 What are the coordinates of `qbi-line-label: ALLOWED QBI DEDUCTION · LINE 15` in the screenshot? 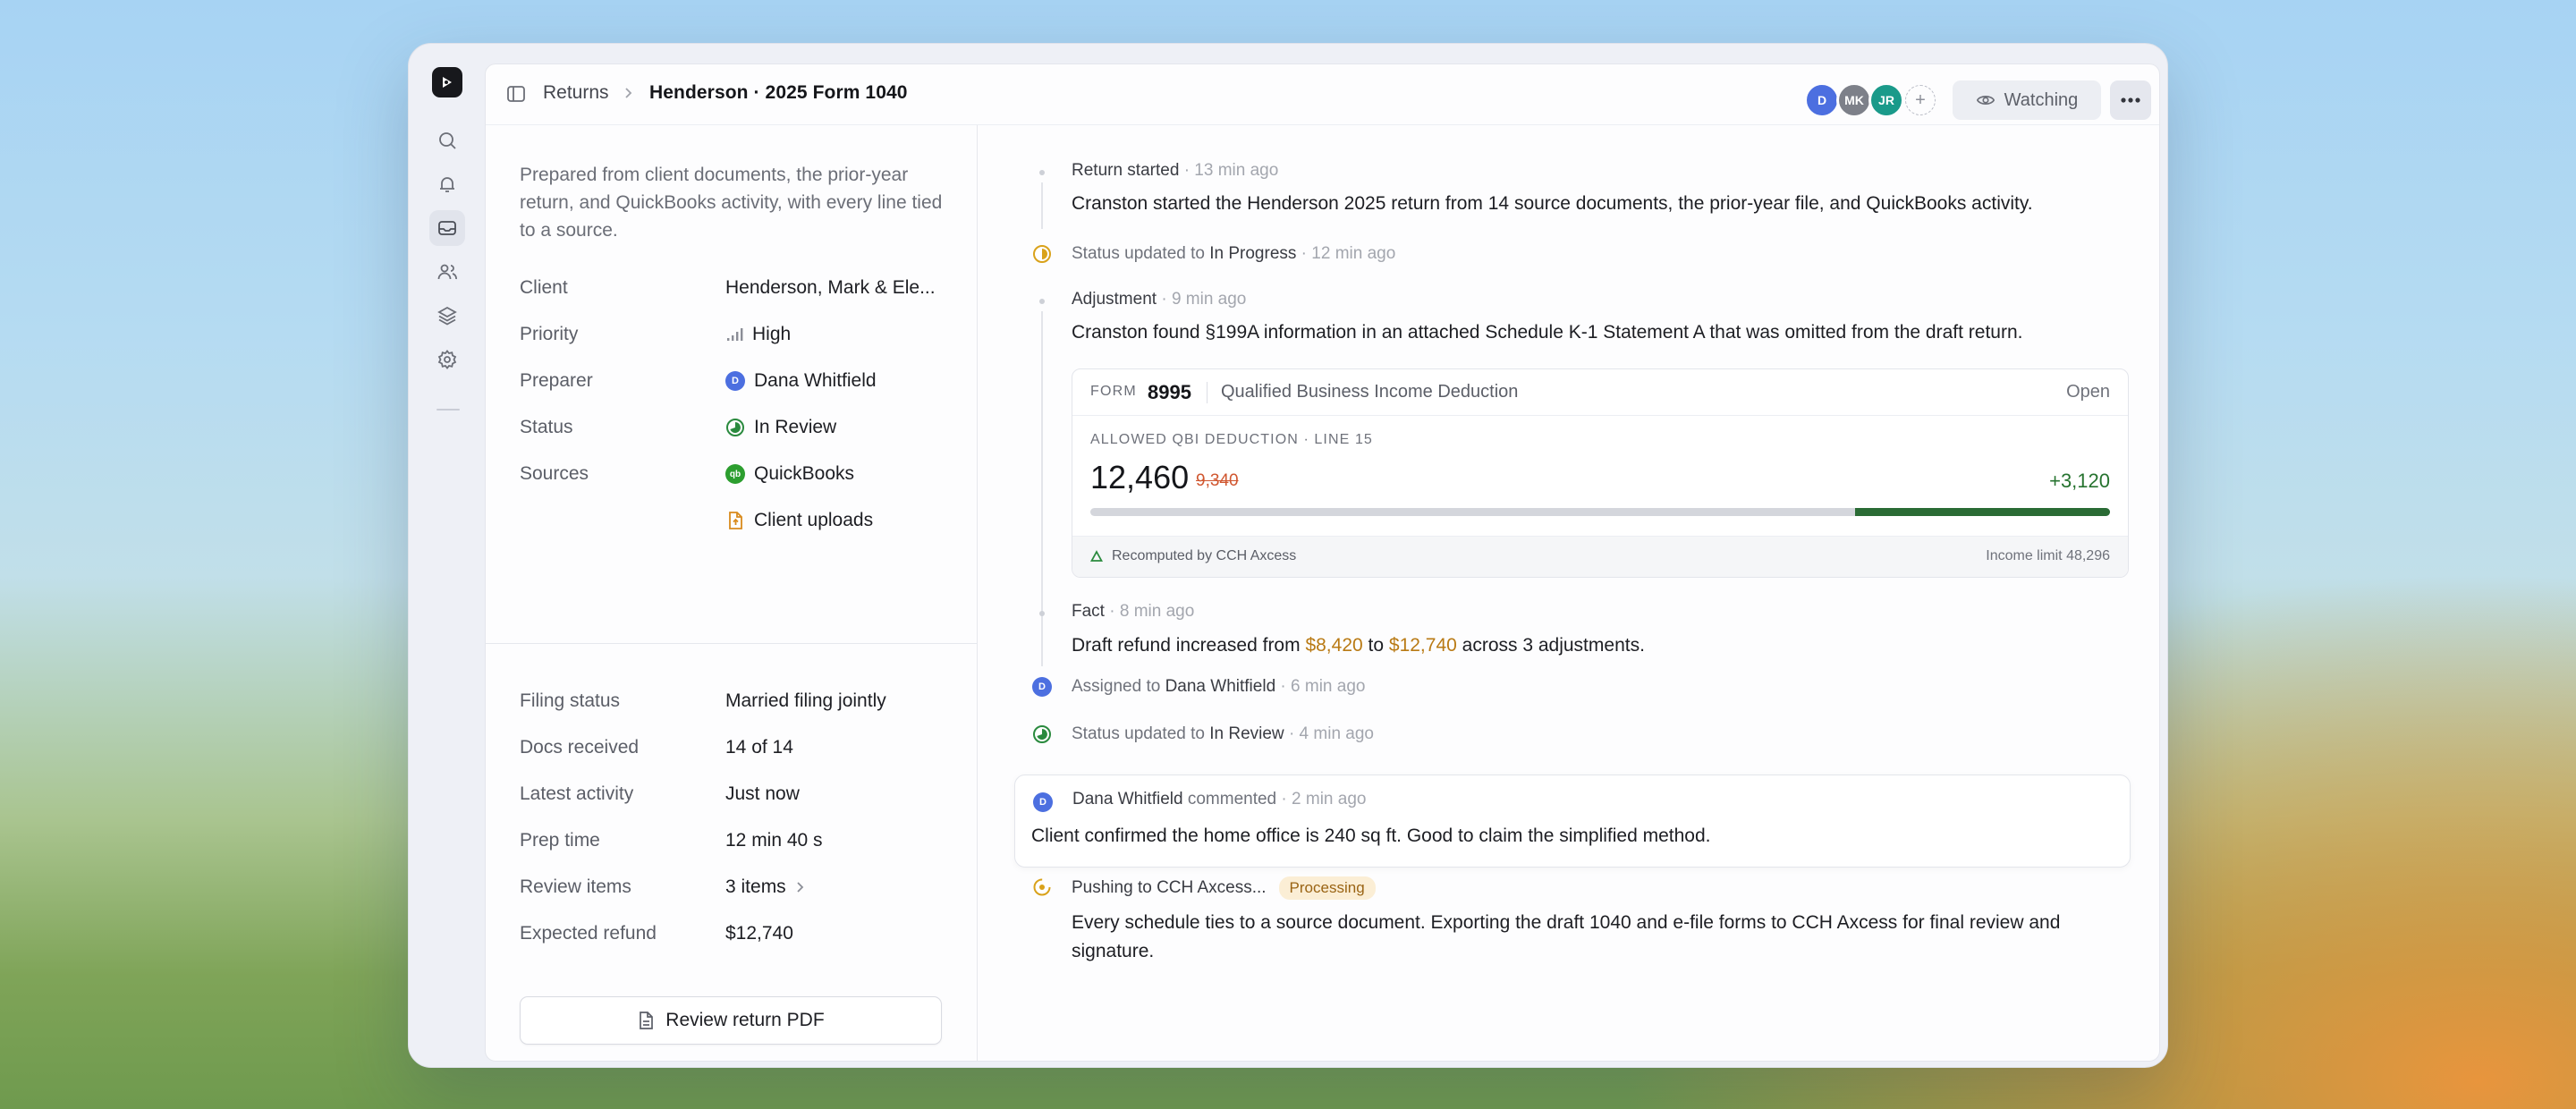 It's located at (1231, 440).